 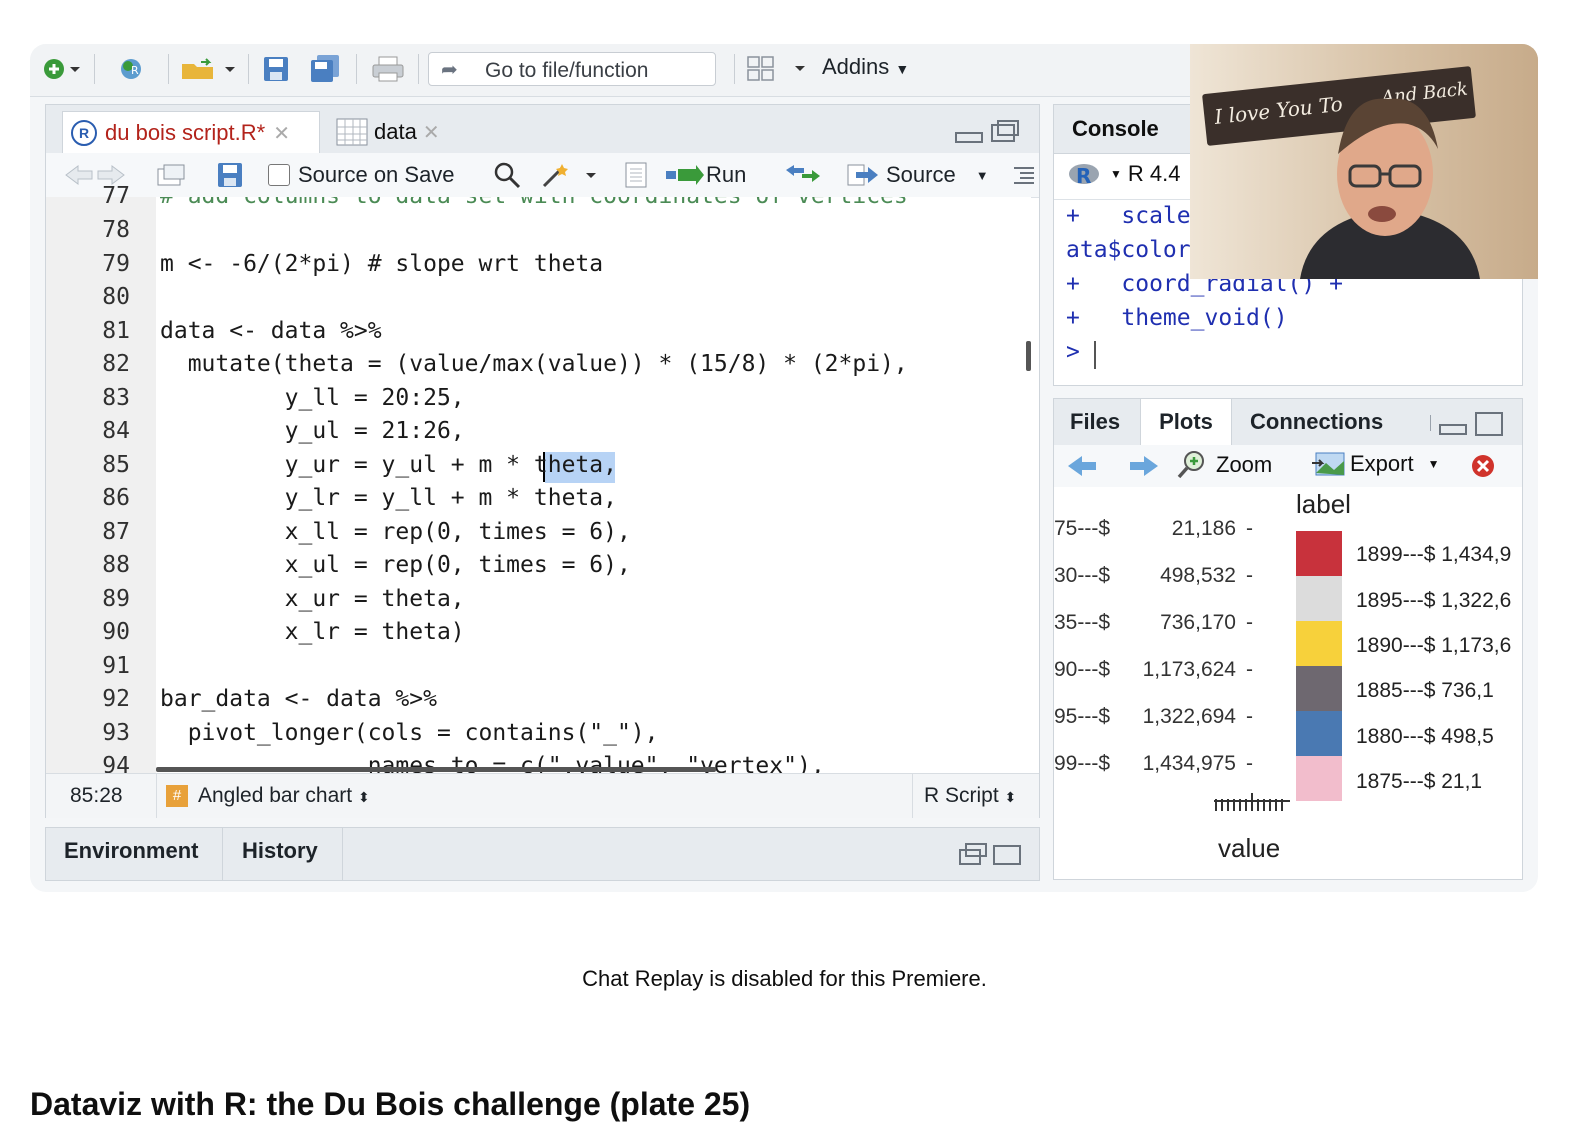 I want to click on export-menu: Export ▼, so click(x=1374, y=464).